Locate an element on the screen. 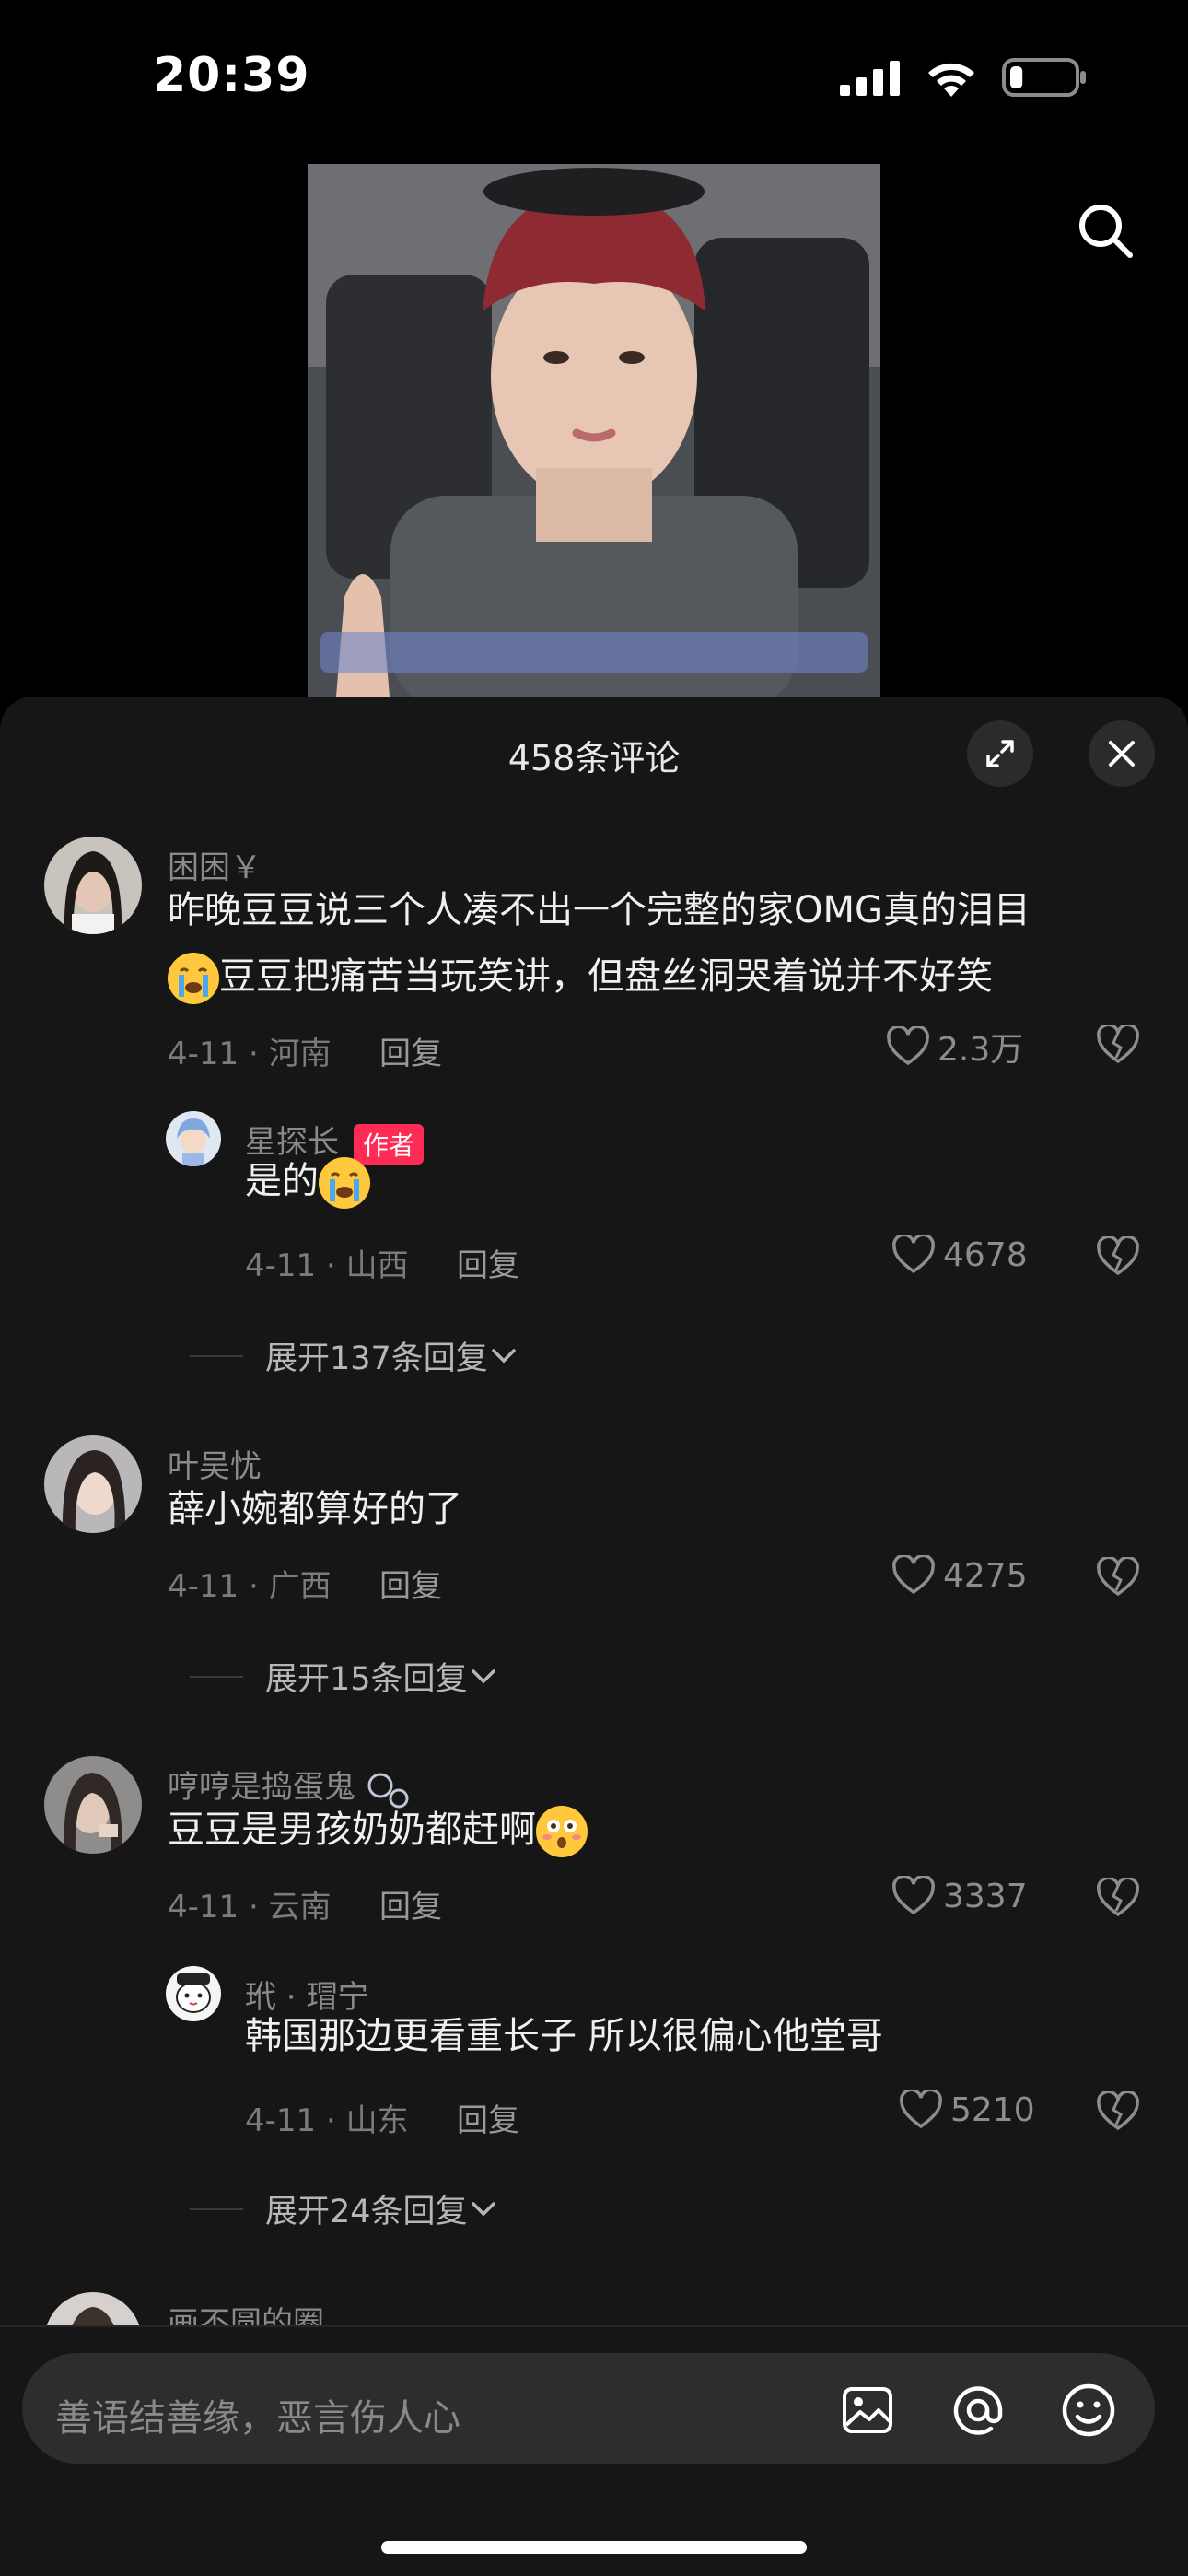  like-button: 5210 is located at coordinates (967, 2110).